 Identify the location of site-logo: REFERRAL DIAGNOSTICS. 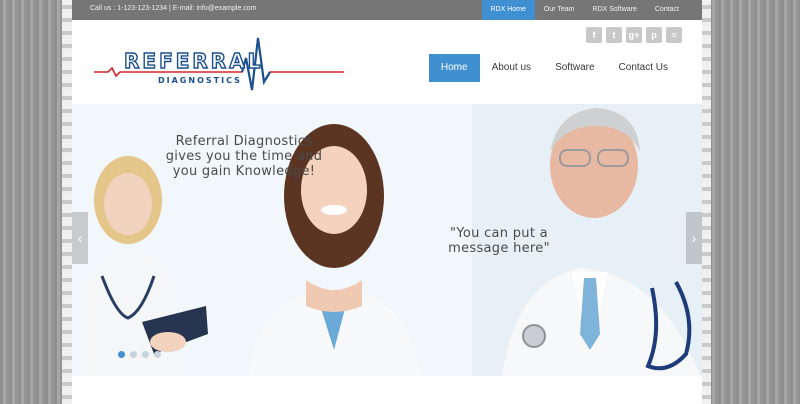
(219, 63).